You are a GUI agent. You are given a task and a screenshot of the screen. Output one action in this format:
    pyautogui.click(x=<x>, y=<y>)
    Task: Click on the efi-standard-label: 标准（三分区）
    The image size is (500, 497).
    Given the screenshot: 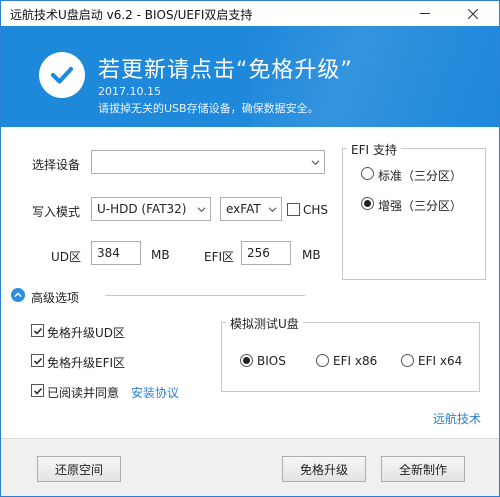 What is the action you would take?
    pyautogui.click(x=420, y=175)
    